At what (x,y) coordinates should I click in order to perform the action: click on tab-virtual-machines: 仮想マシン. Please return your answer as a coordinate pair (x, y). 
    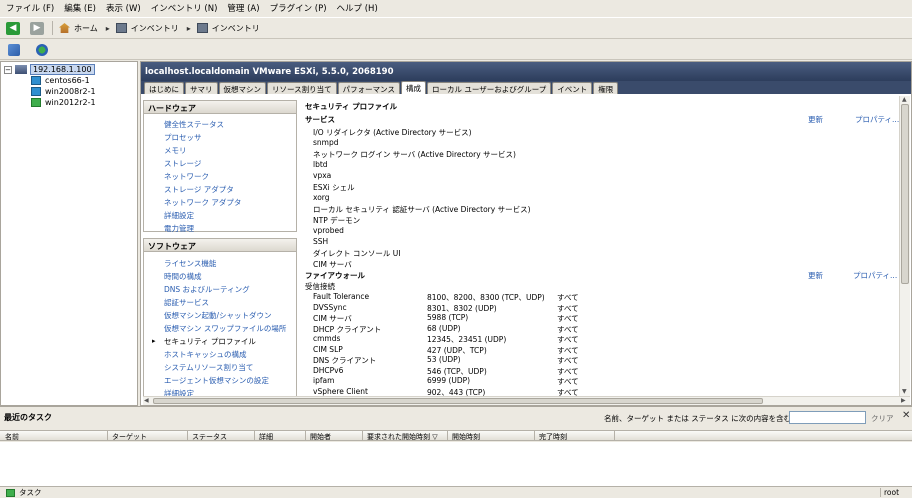
    Looking at the image, I should click on (242, 88).